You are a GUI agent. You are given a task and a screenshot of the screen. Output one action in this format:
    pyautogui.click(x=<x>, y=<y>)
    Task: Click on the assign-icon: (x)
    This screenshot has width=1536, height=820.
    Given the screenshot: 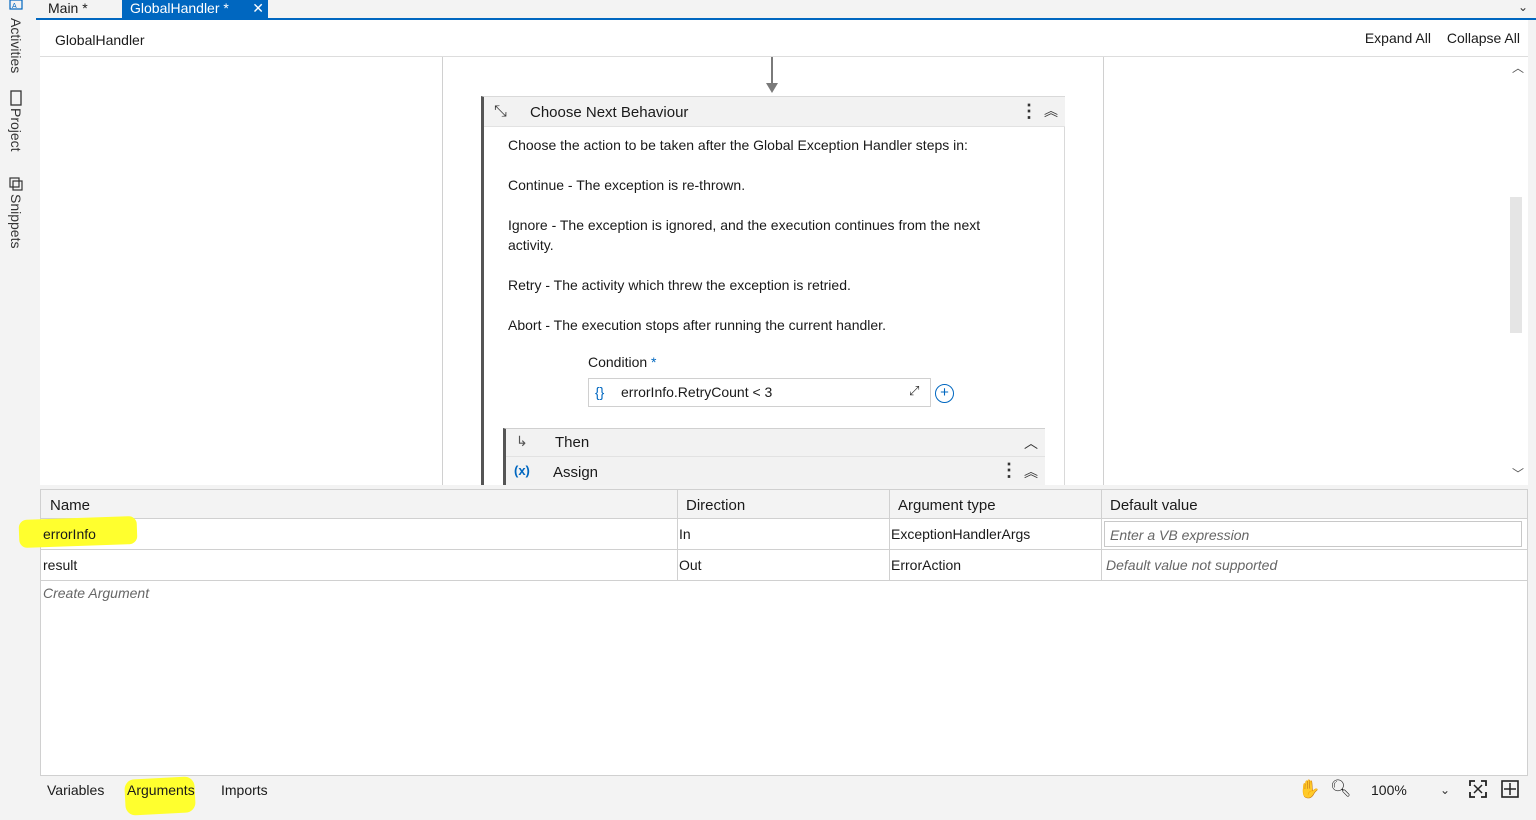 What is the action you would take?
    pyautogui.click(x=522, y=470)
    